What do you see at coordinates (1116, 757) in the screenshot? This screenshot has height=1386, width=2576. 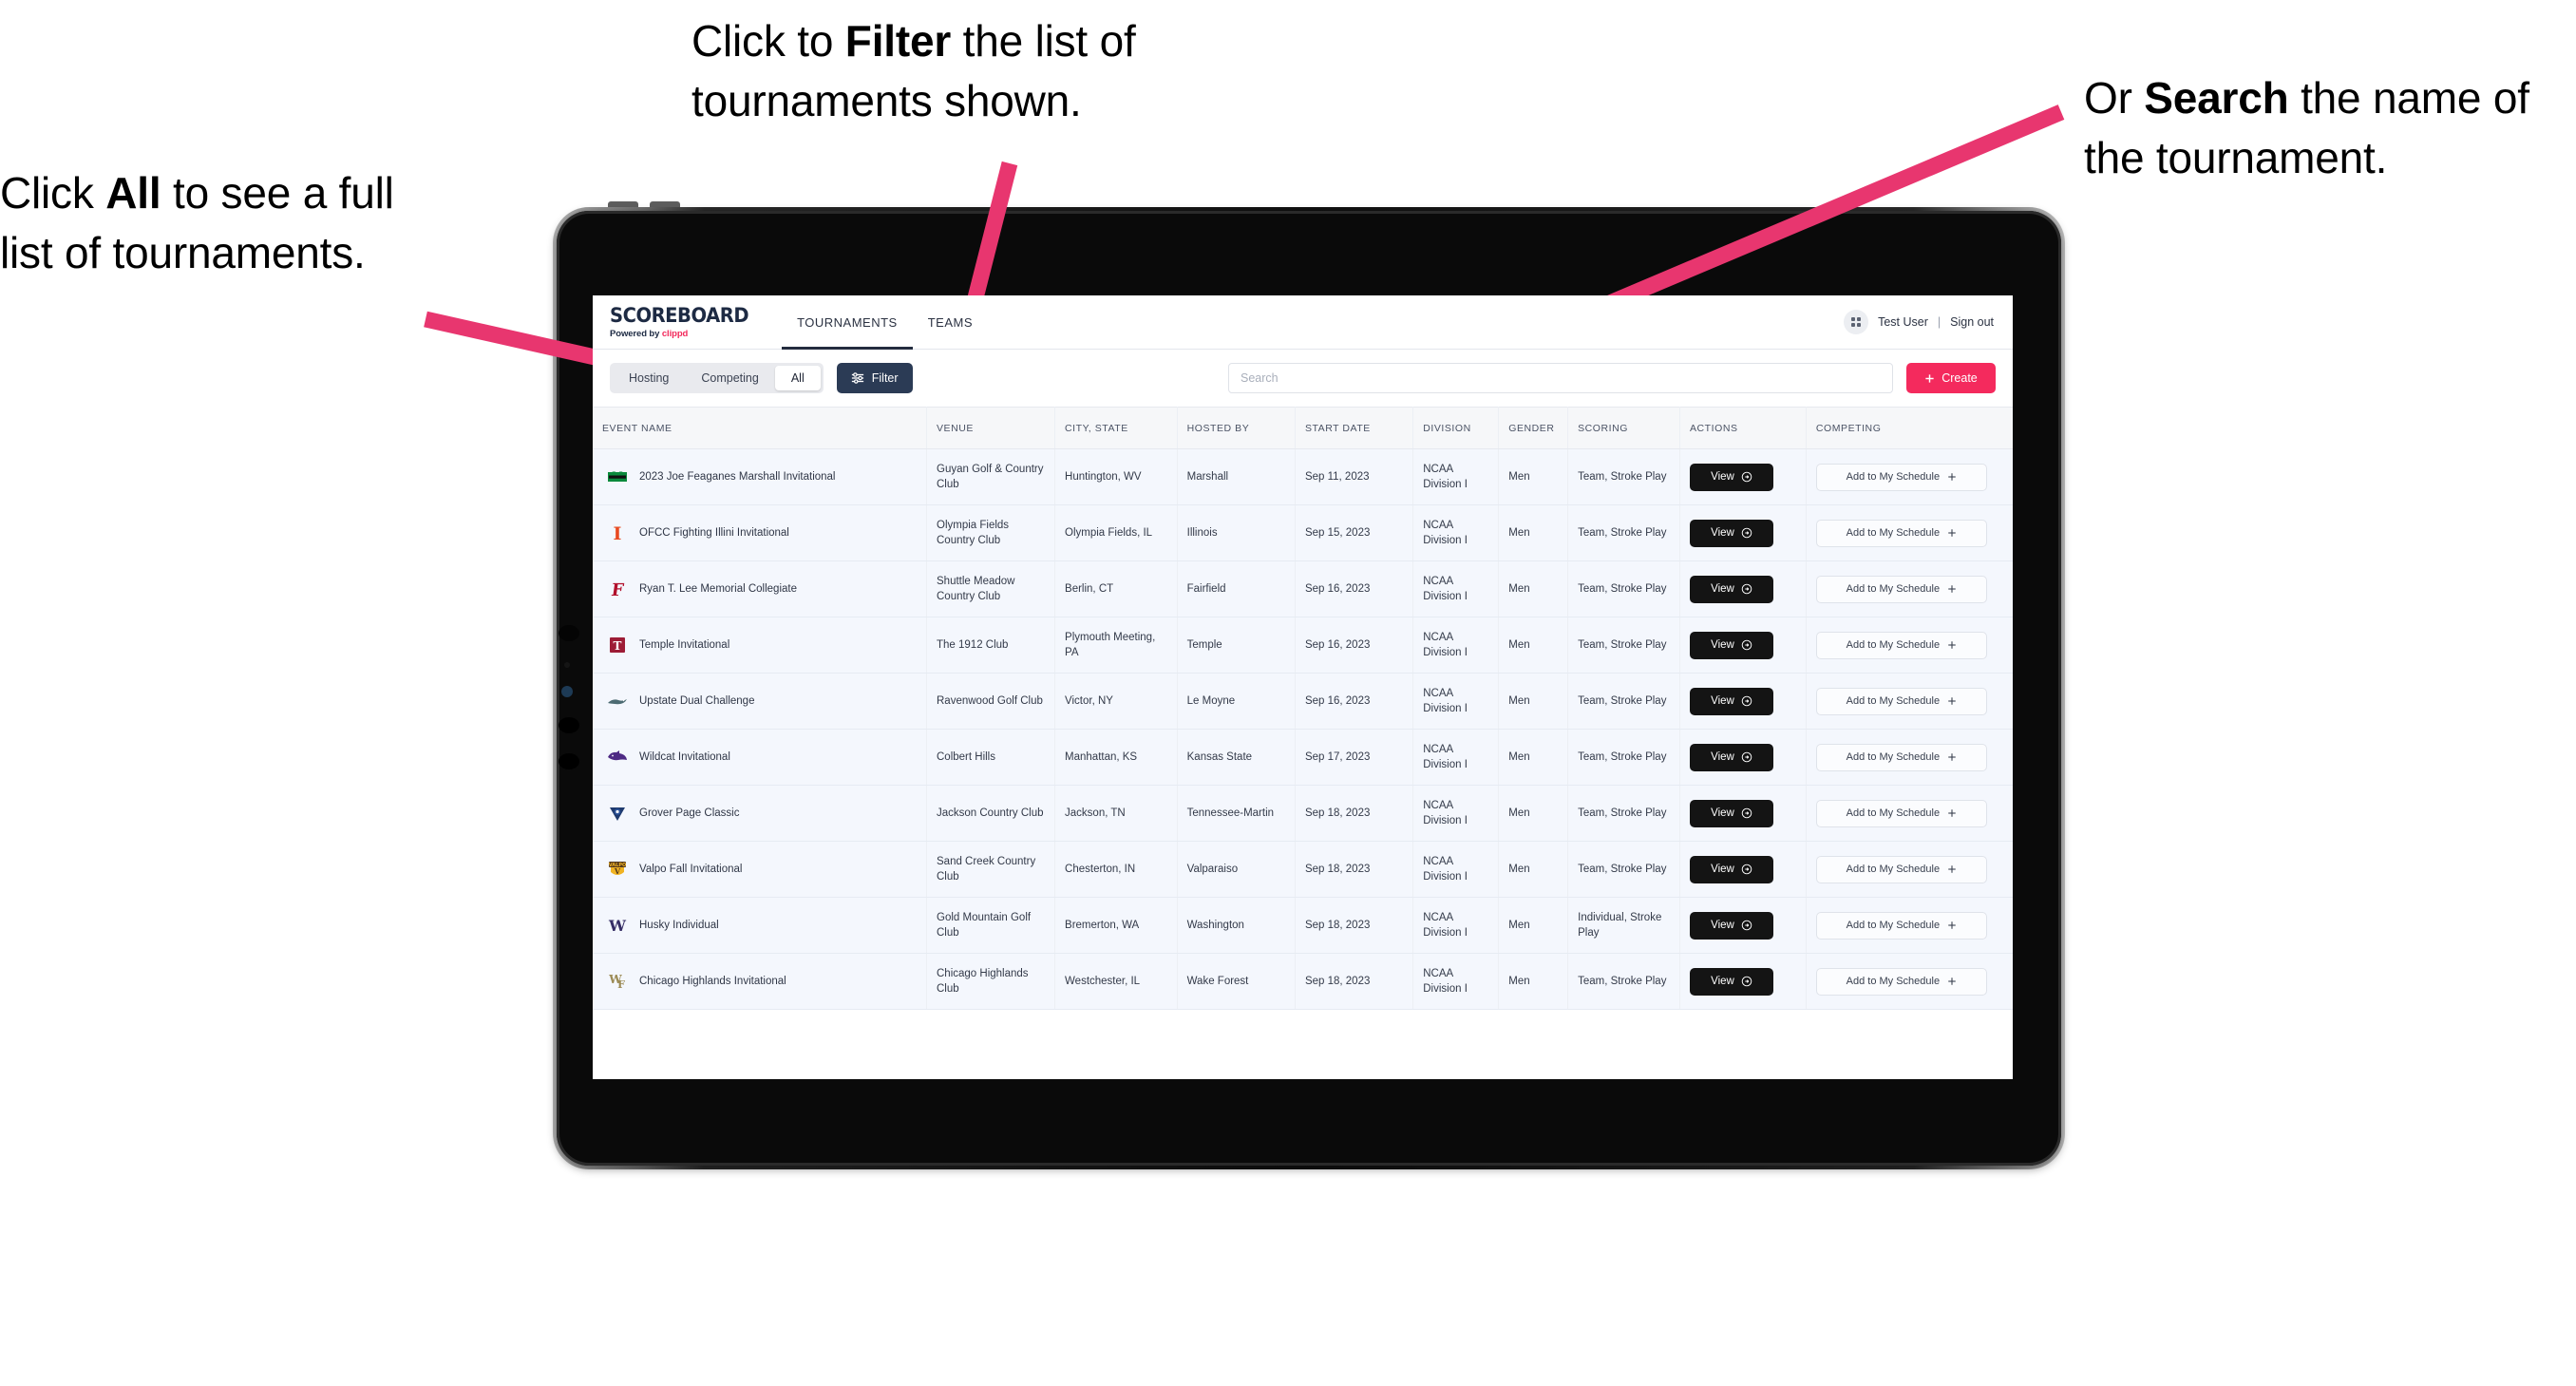 I see `cell-city-state: Manhattan, KS` at bounding box center [1116, 757].